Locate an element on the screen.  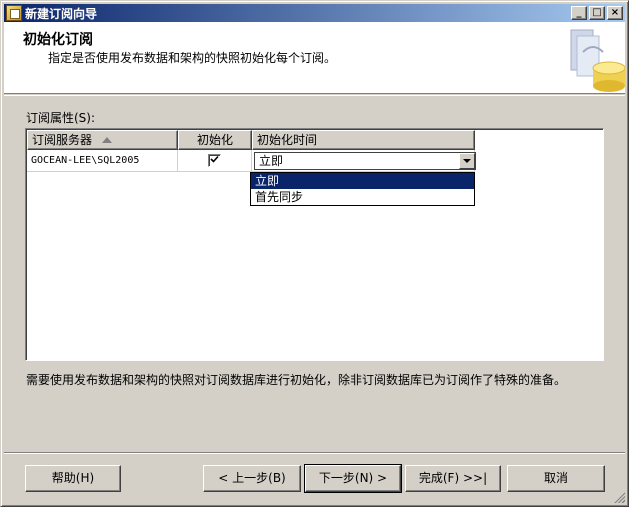
dropdown-option-first-sync: 首先同步 is located at coordinates (362, 197).